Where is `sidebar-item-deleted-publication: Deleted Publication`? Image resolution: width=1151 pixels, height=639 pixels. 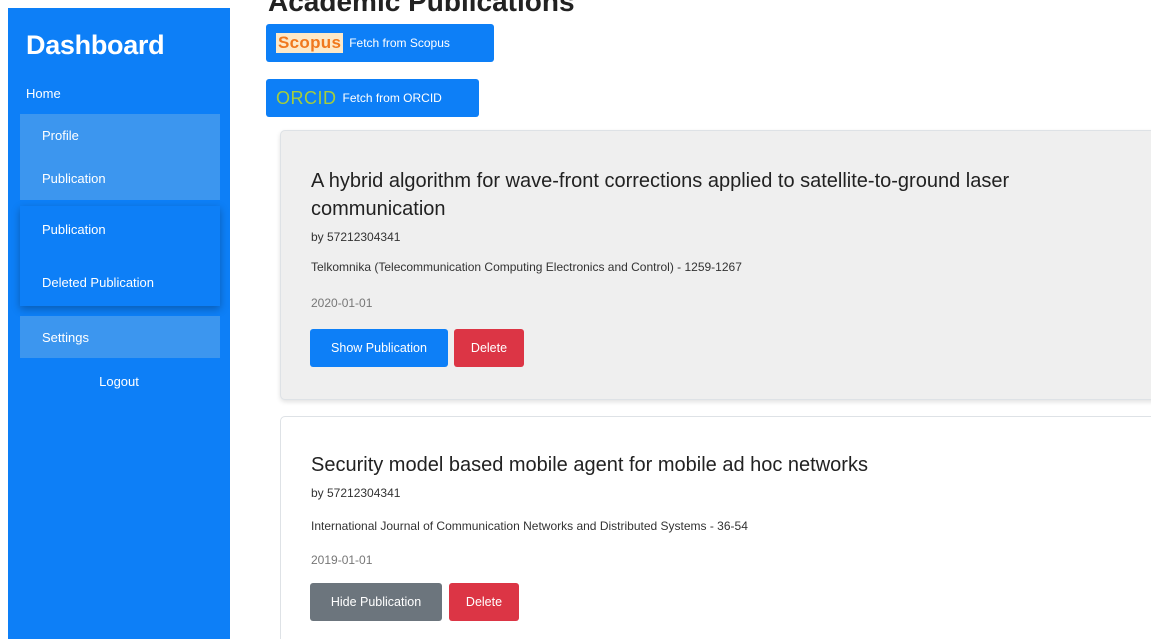
sidebar-item-deleted-publication: Deleted Publication is located at coordinates (98, 282).